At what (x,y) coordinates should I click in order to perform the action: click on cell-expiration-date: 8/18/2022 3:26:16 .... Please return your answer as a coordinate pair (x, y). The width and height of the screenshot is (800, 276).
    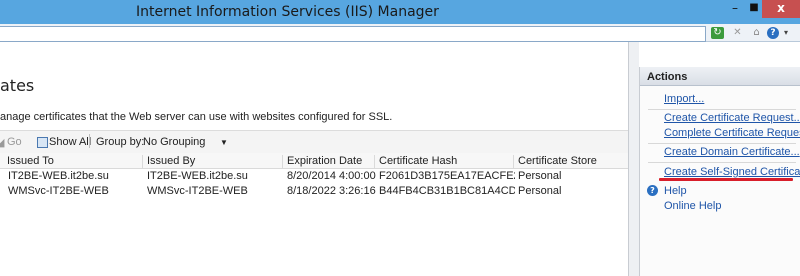
    Looking at the image, I should click on (332, 191).